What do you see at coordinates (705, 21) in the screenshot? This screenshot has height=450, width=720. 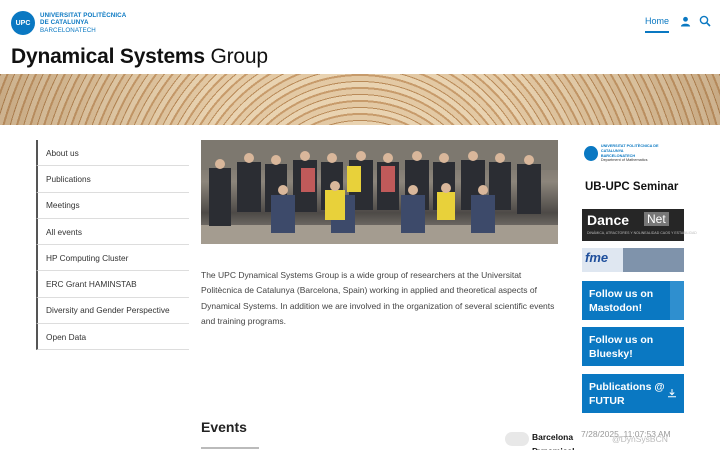 I see `search-icon` at bounding box center [705, 21].